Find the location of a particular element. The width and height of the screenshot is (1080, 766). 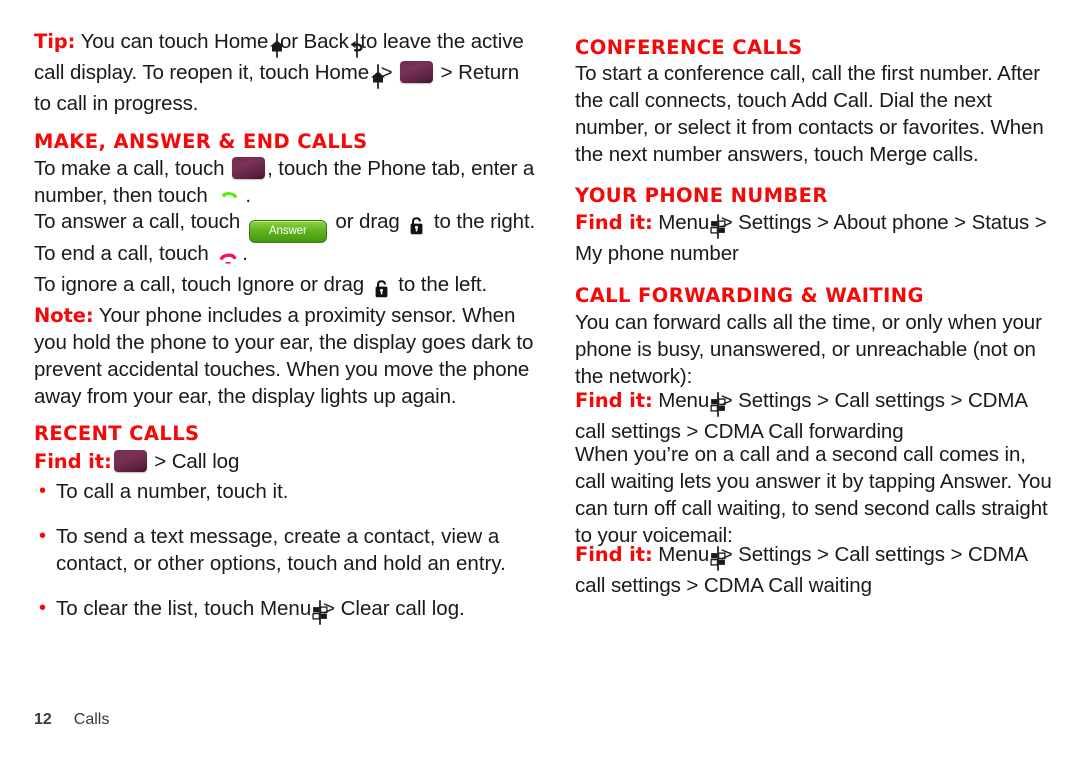

end-call-text-a: To end a call, touch is located at coordinates (124, 253).